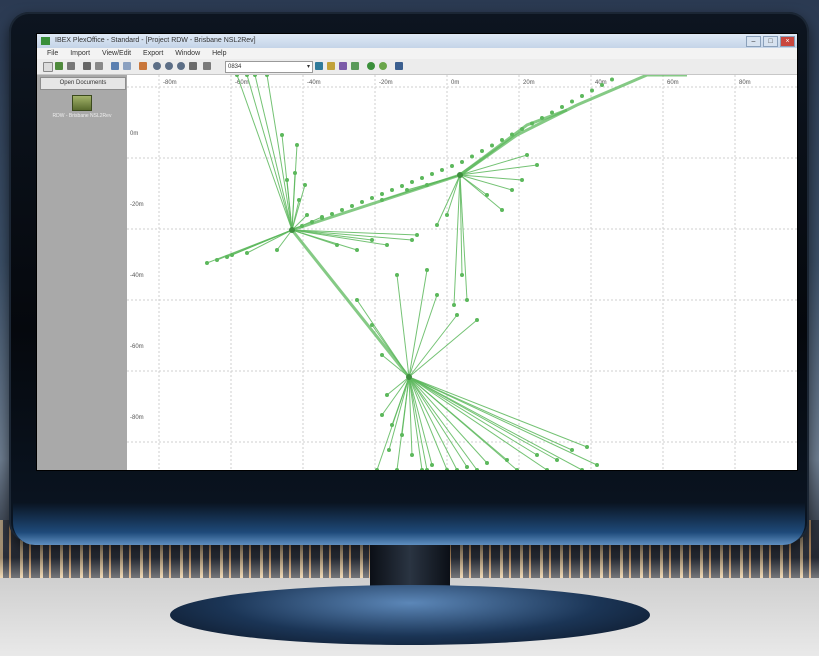 The image size is (819, 656). I want to click on pan-hand-icon, so click(193, 66).